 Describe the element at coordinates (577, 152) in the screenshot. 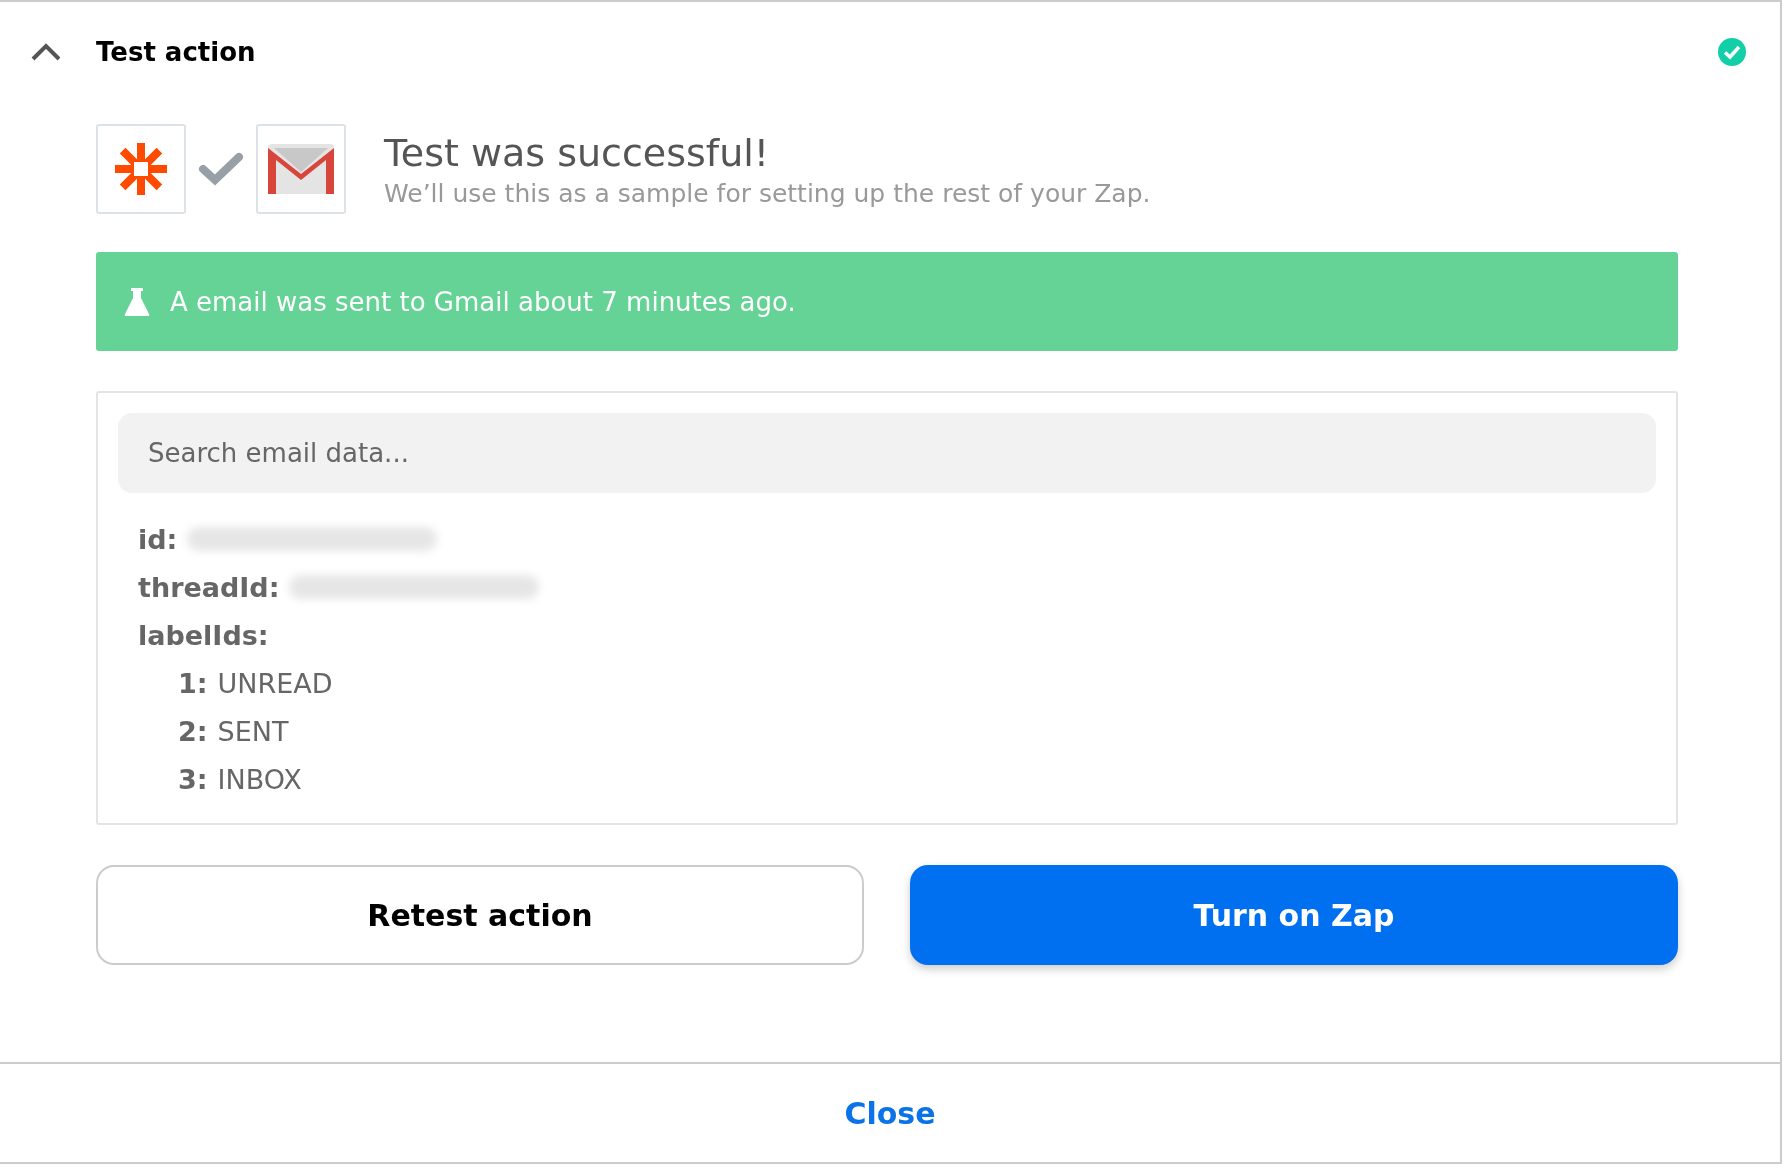

I see `success-title: Test was successful!` at that location.